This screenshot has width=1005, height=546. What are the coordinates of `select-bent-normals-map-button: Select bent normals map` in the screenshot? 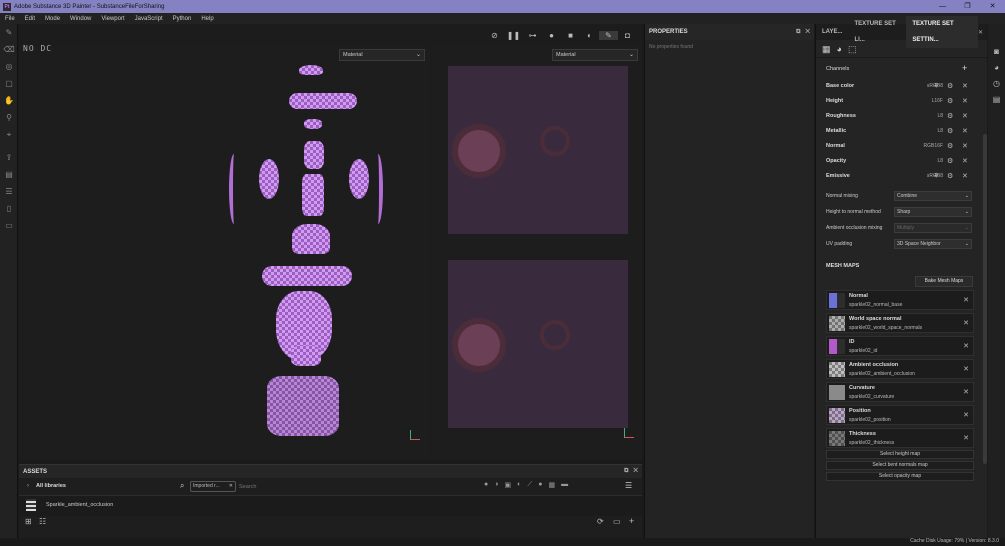 It's located at (900, 465).